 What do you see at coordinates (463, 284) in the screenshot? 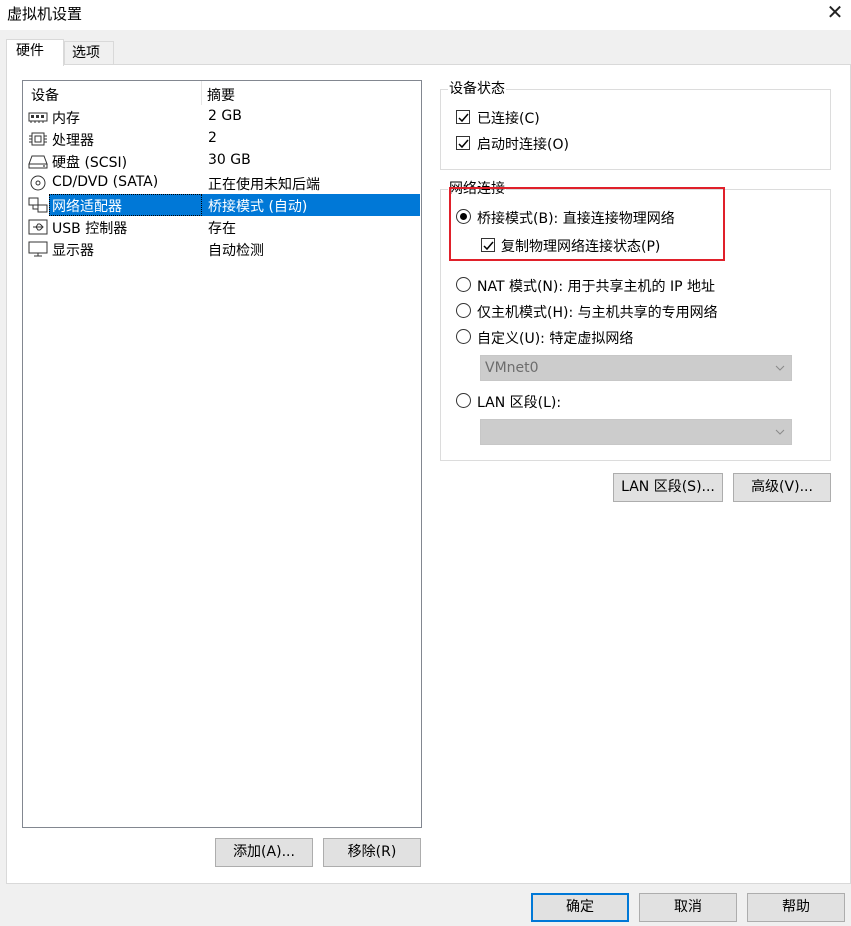
I see `nat-radio` at bounding box center [463, 284].